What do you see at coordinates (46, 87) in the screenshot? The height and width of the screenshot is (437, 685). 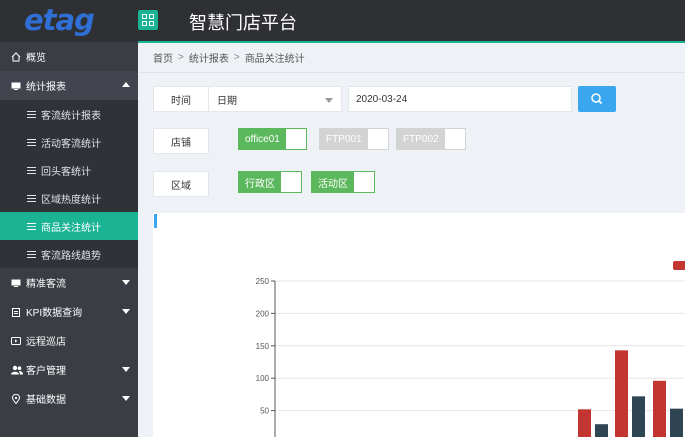 I see `sidebar-item-label: 统计报表` at bounding box center [46, 87].